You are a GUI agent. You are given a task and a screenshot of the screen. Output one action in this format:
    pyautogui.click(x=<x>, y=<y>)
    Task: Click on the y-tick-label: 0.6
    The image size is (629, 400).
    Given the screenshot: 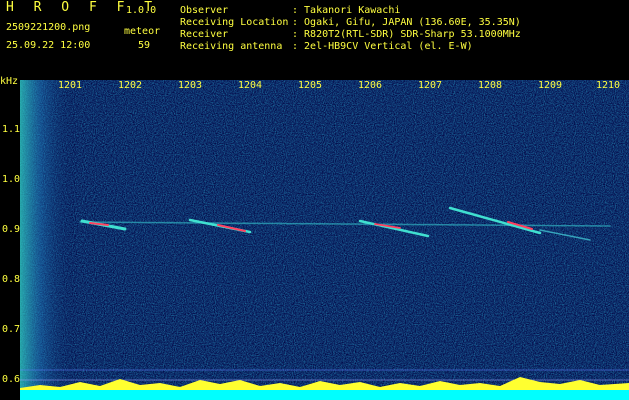 What is the action you would take?
    pyautogui.click(x=11, y=379)
    